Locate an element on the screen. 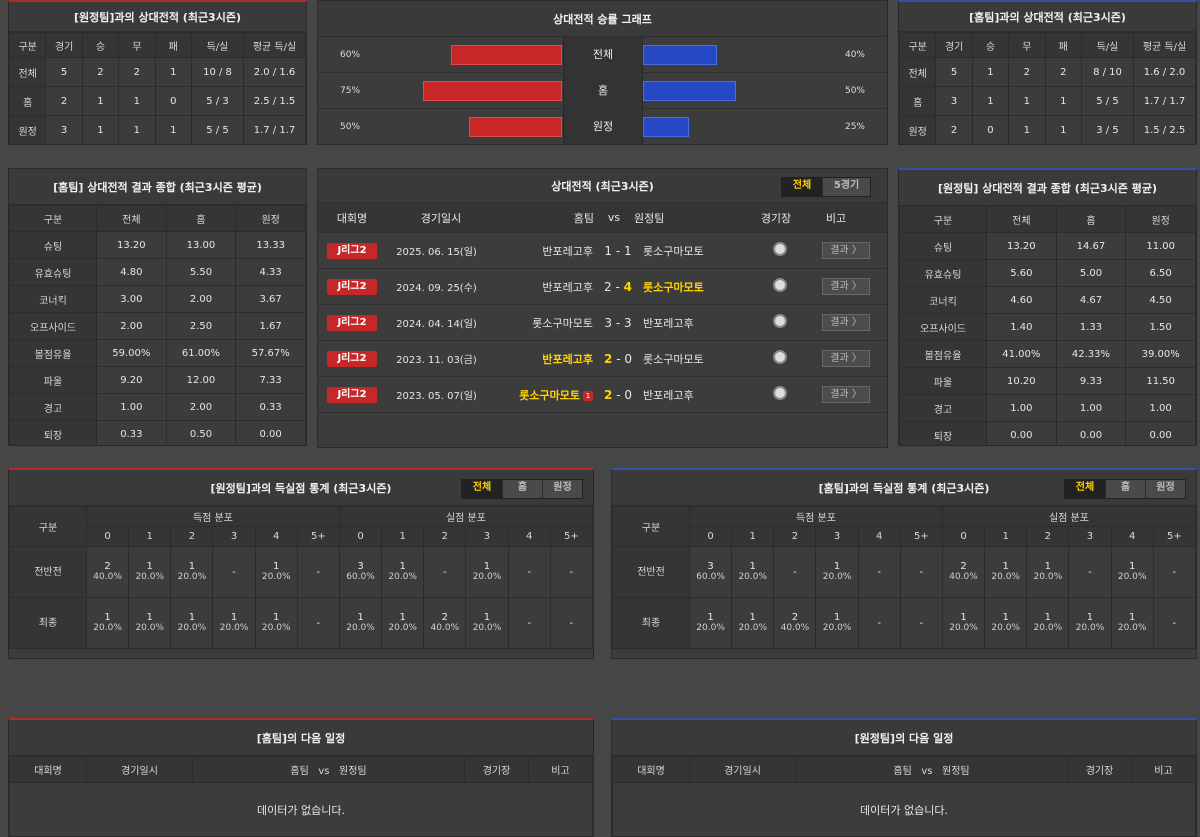 Image resolution: width=1200 pixels, height=837 pixels. dist-cell: 2 40.0% is located at coordinates (963, 572).